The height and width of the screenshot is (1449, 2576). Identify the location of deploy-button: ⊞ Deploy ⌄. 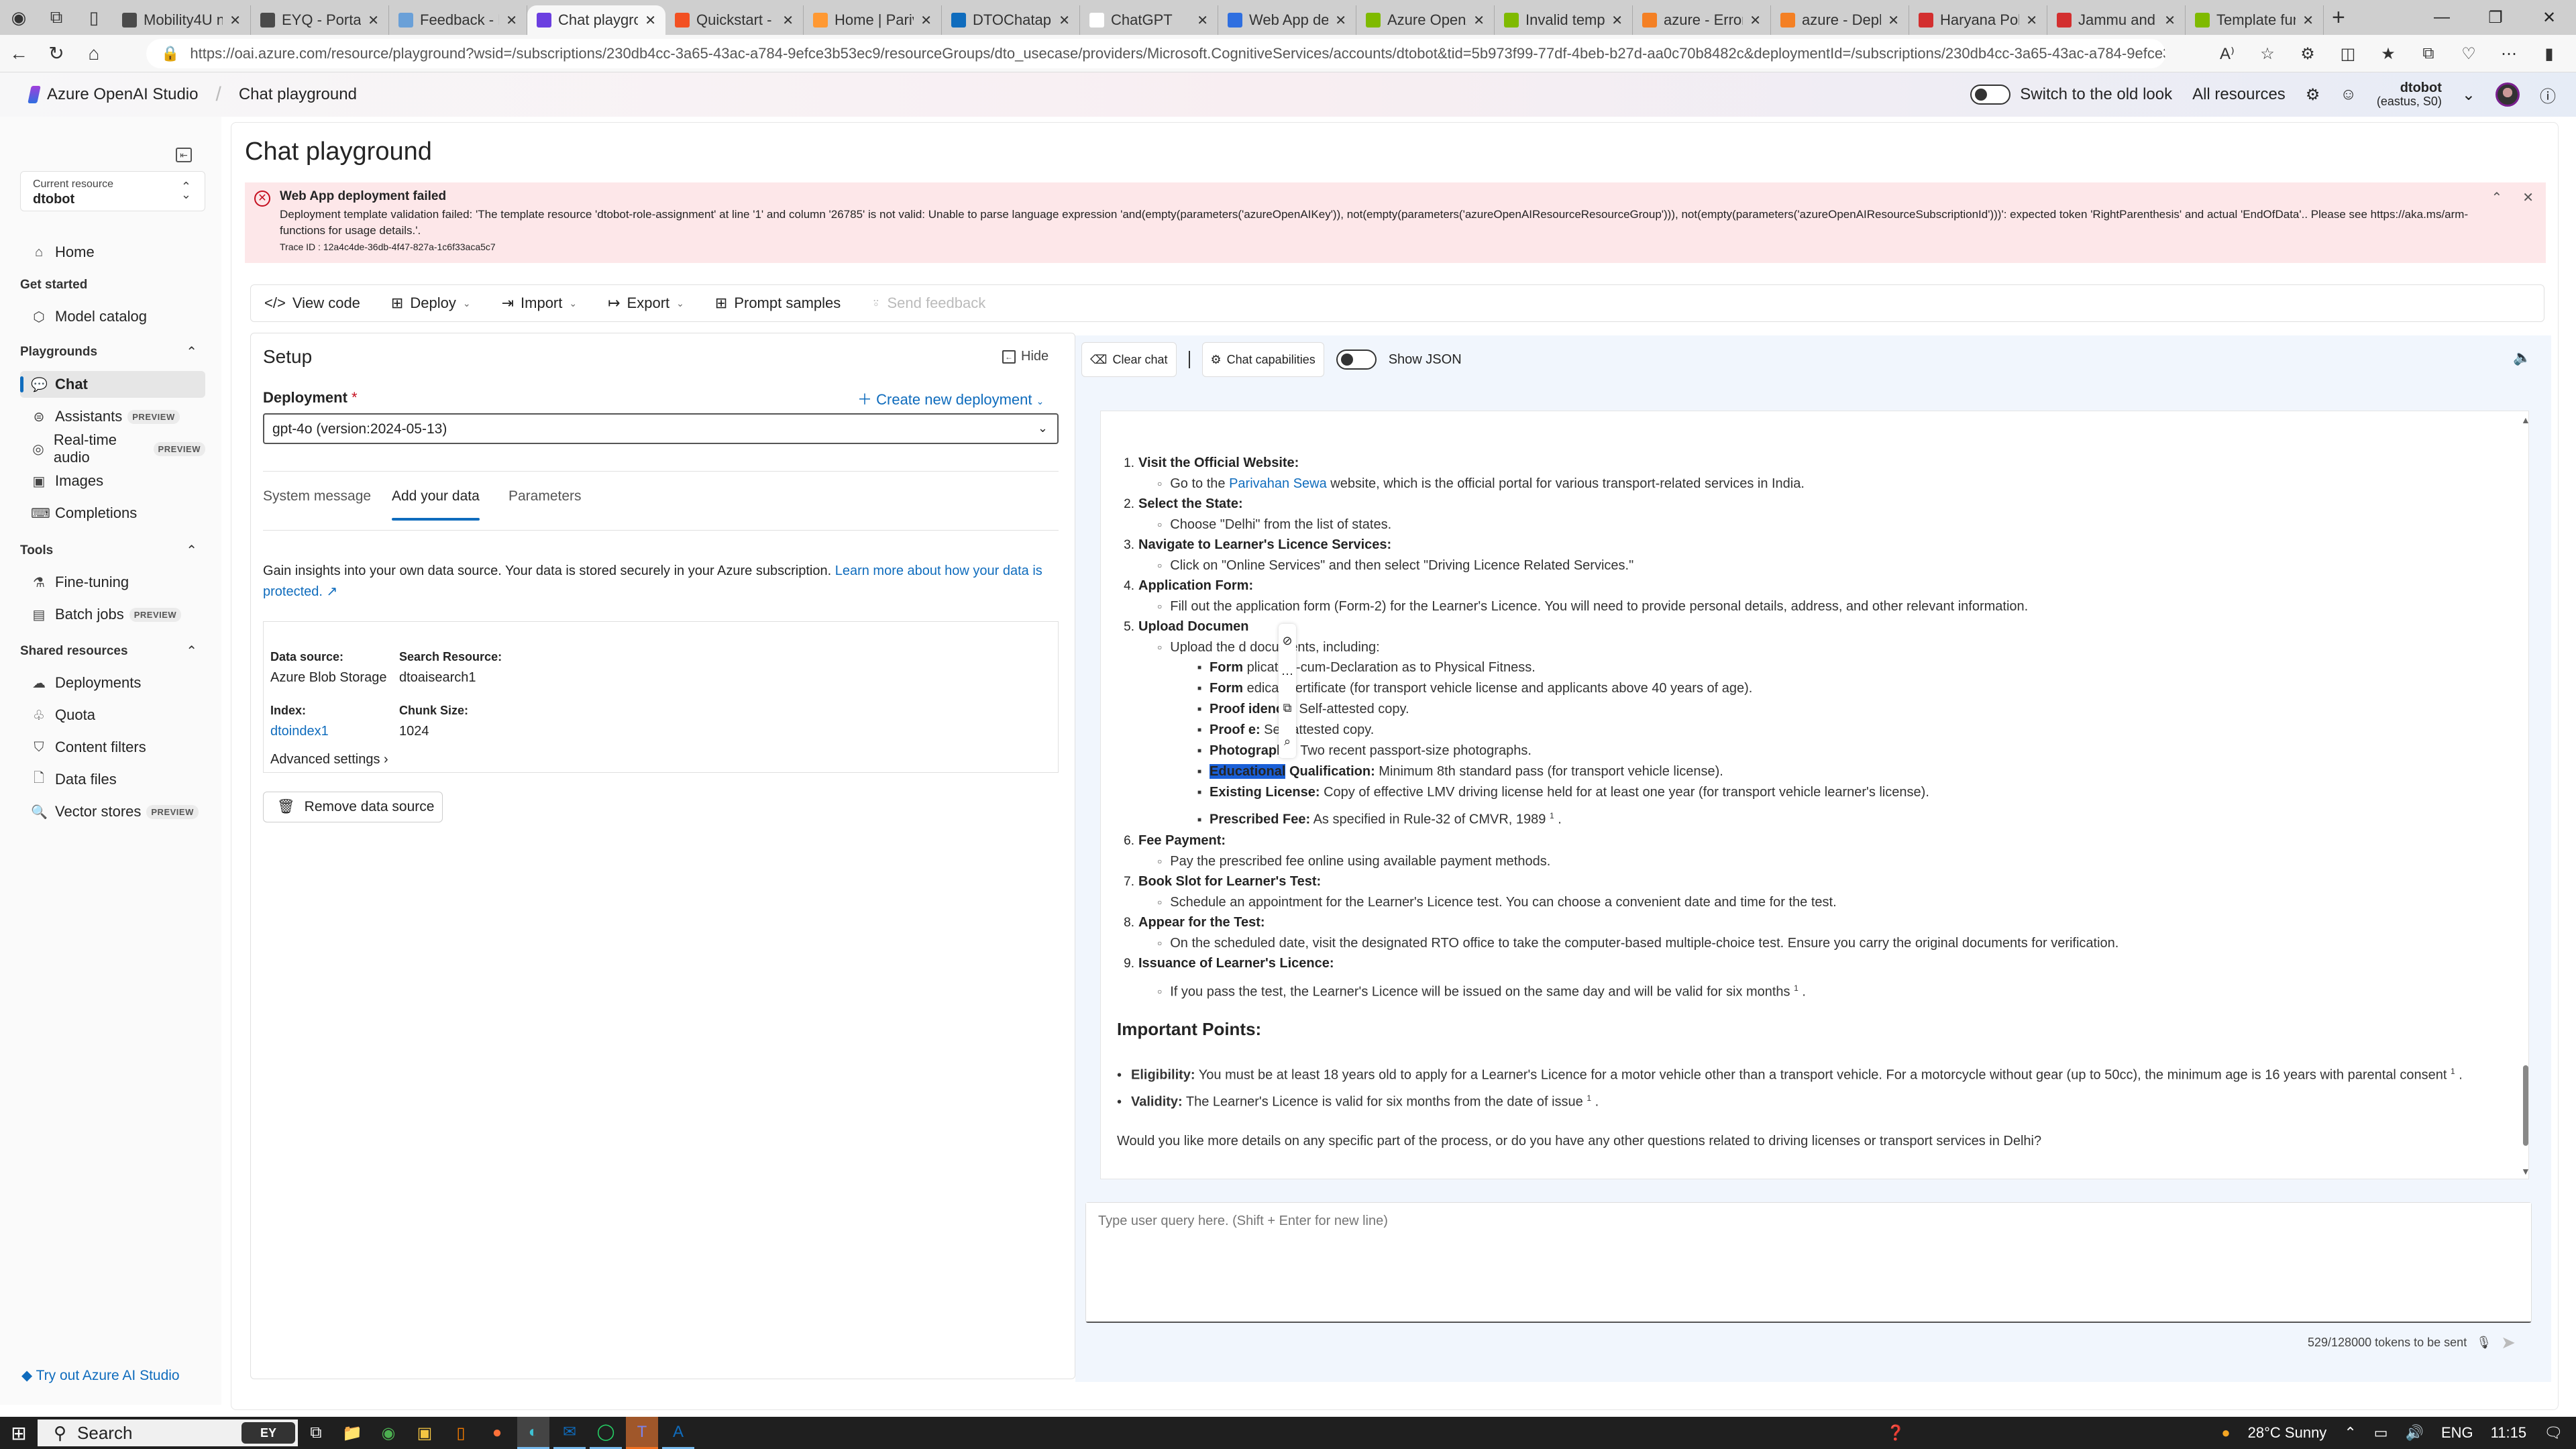
(431, 303).